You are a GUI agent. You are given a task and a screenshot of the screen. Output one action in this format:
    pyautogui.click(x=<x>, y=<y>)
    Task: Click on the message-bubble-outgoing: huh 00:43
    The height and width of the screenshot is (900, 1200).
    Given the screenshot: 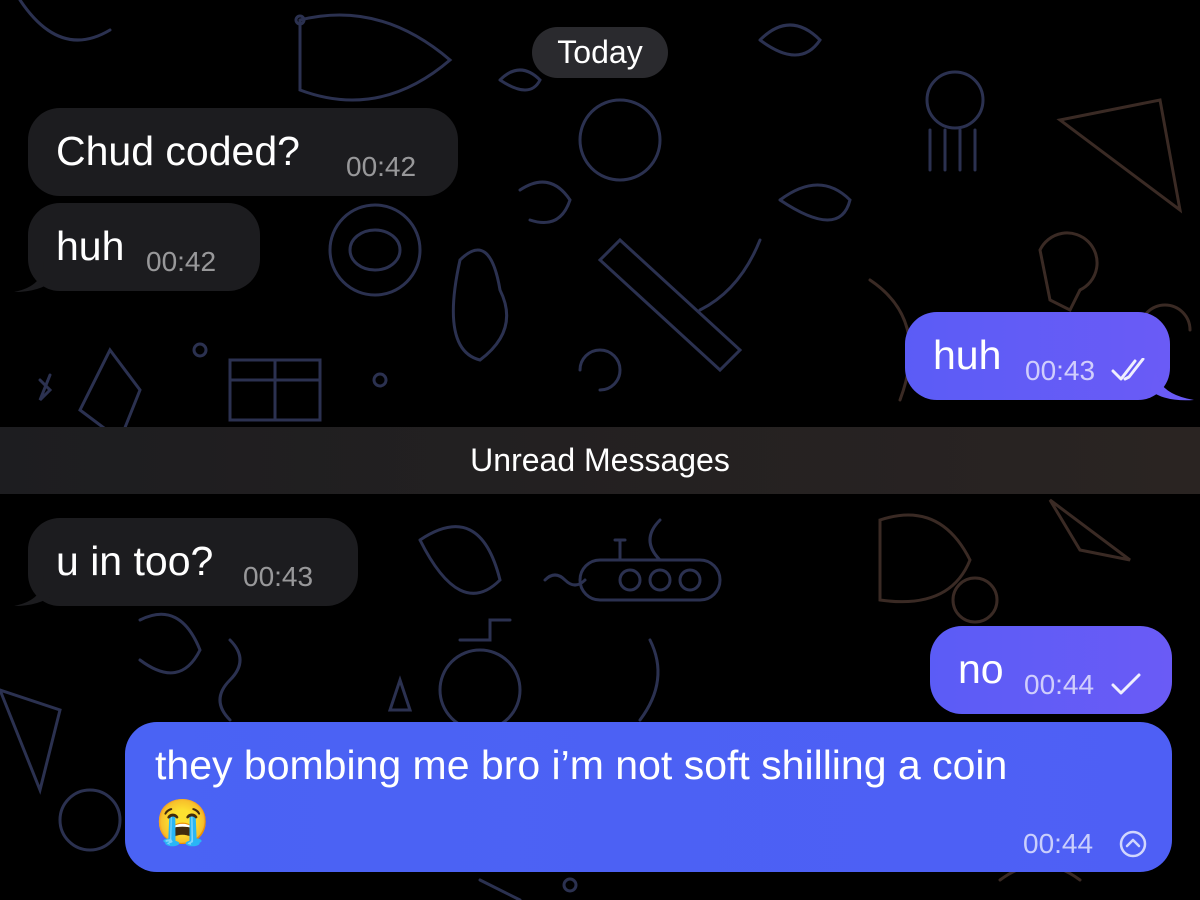 What is the action you would take?
    pyautogui.click(x=1037, y=356)
    